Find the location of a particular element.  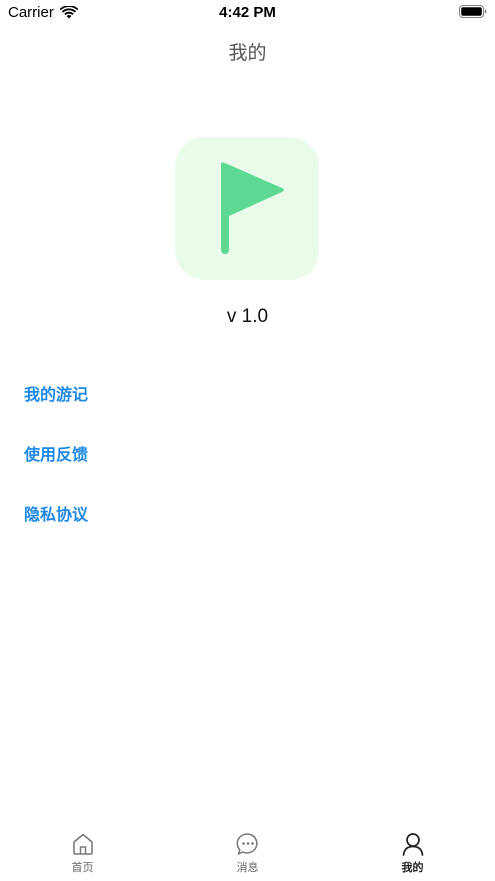

app-logo is located at coordinates (247, 208).